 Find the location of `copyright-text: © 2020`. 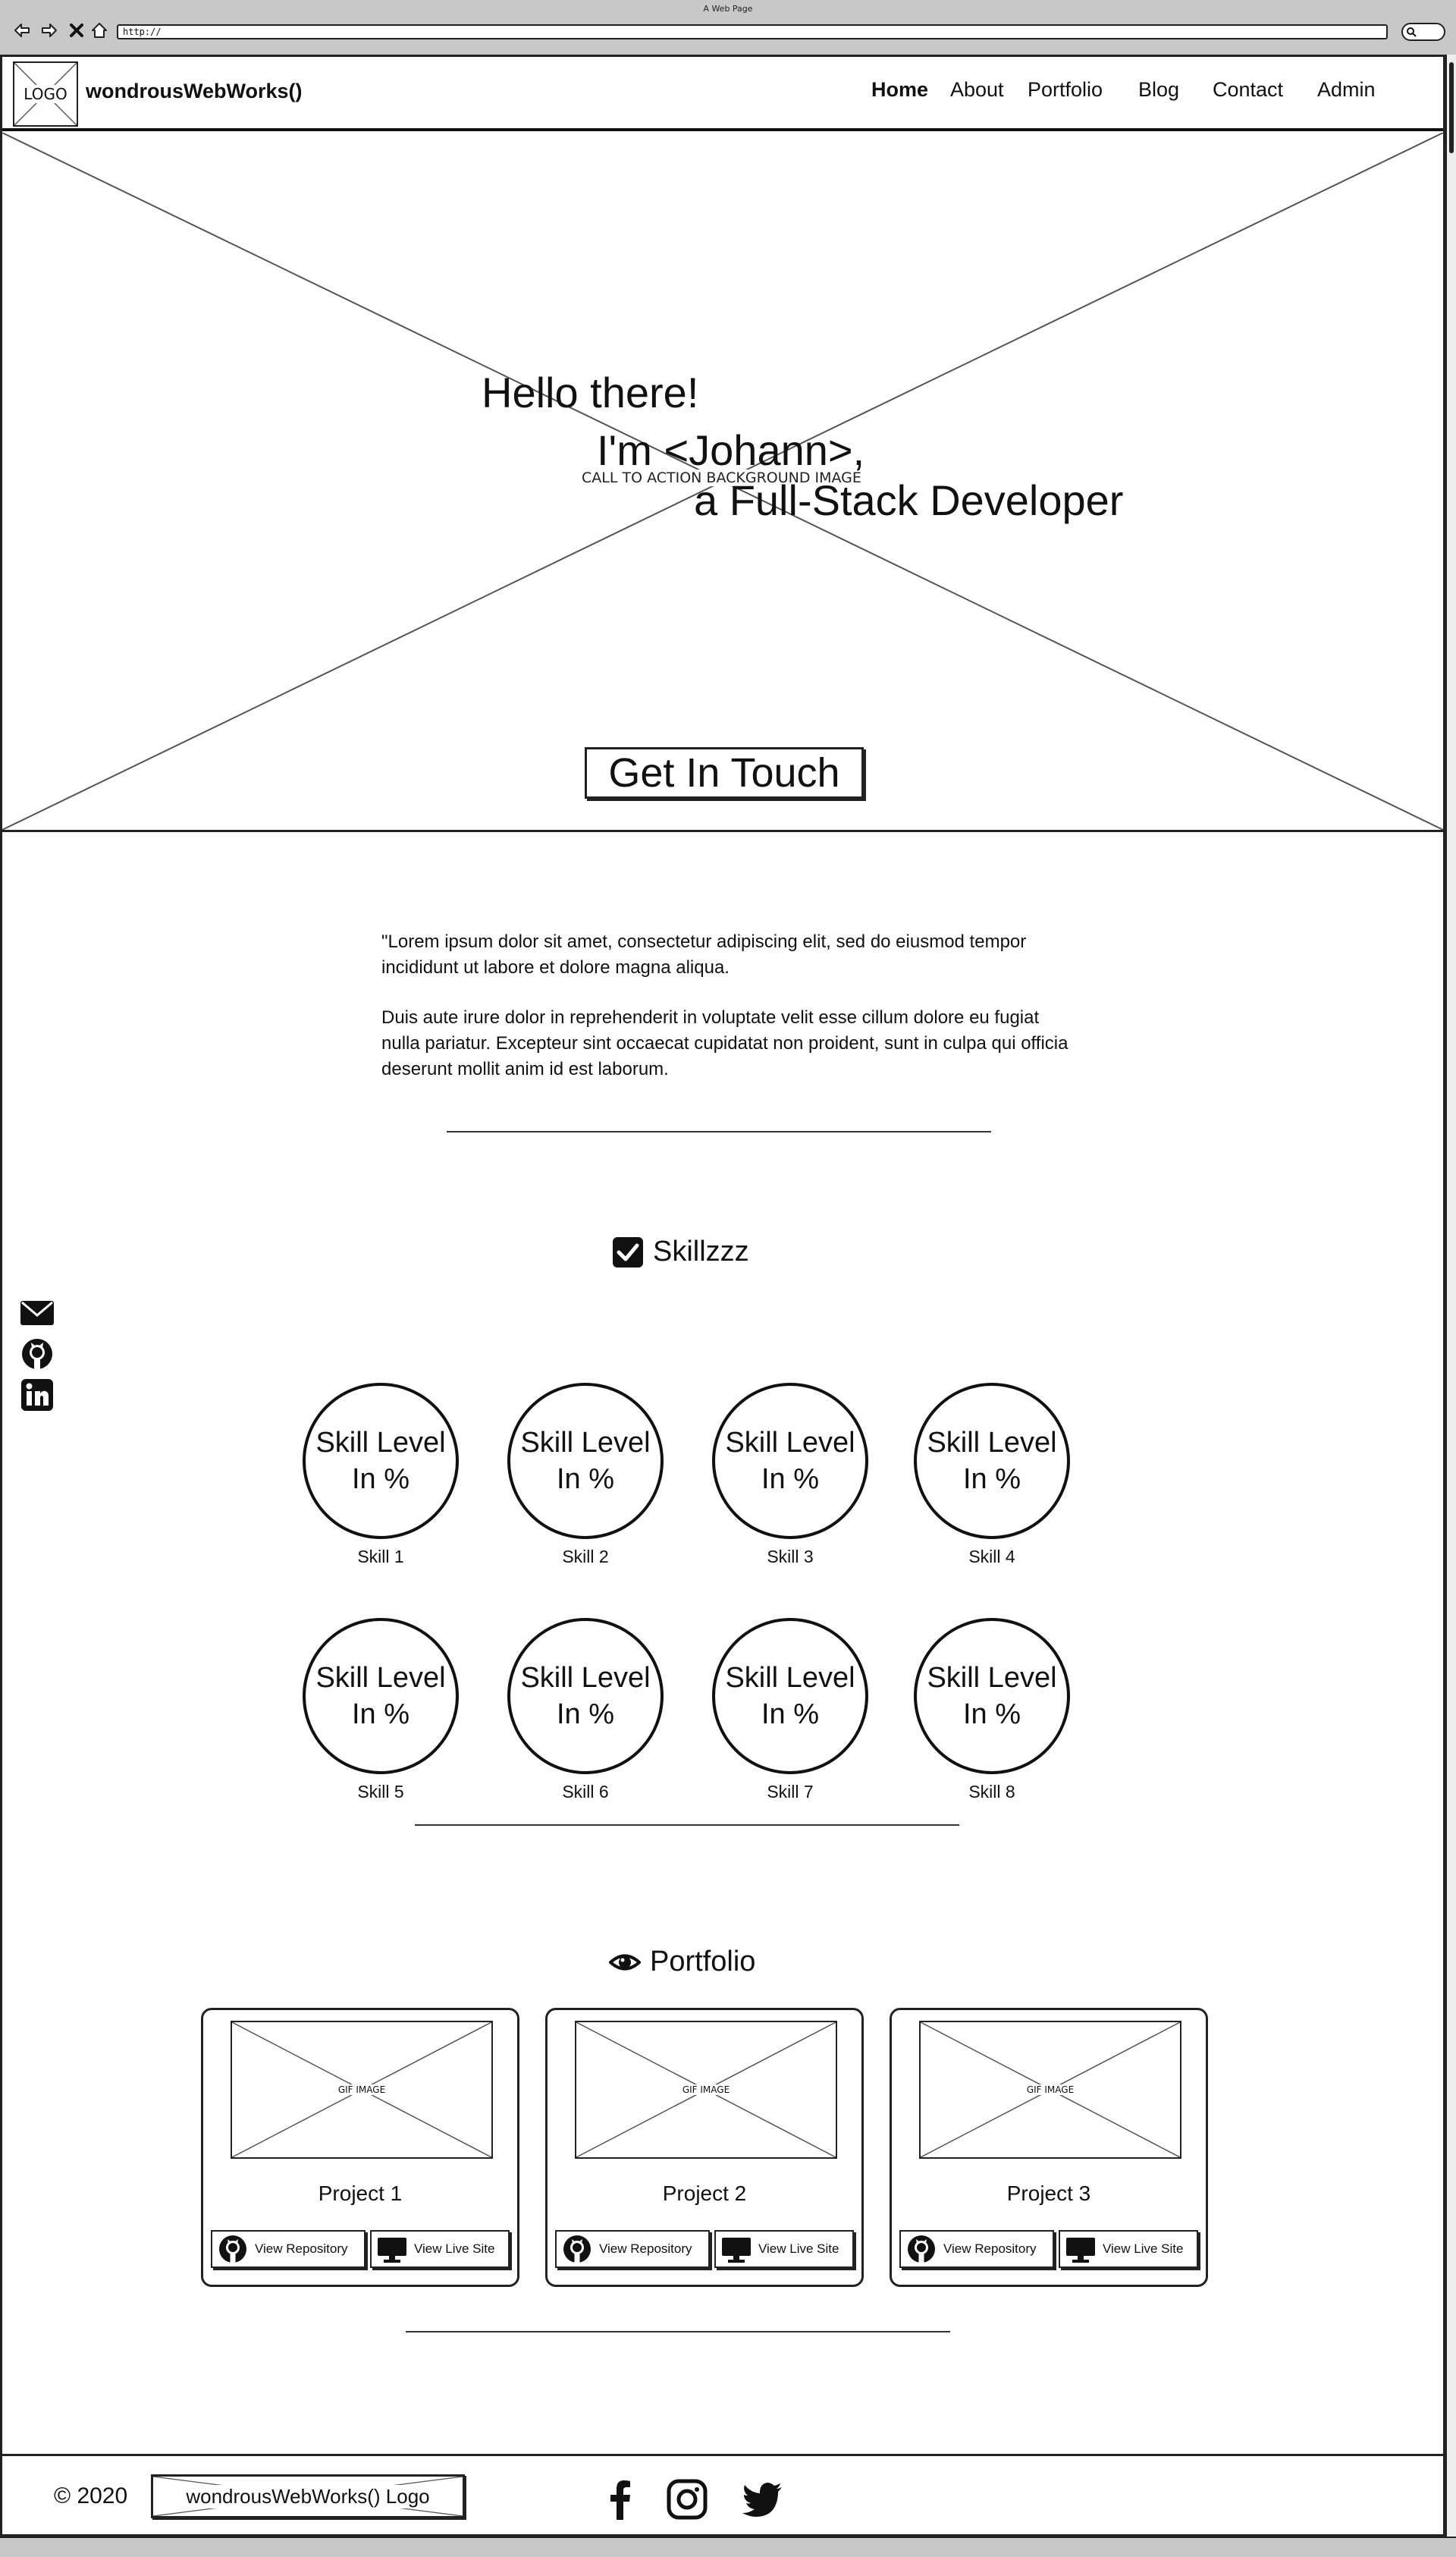

copyright-text: © 2020 is located at coordinates (91, 2495).